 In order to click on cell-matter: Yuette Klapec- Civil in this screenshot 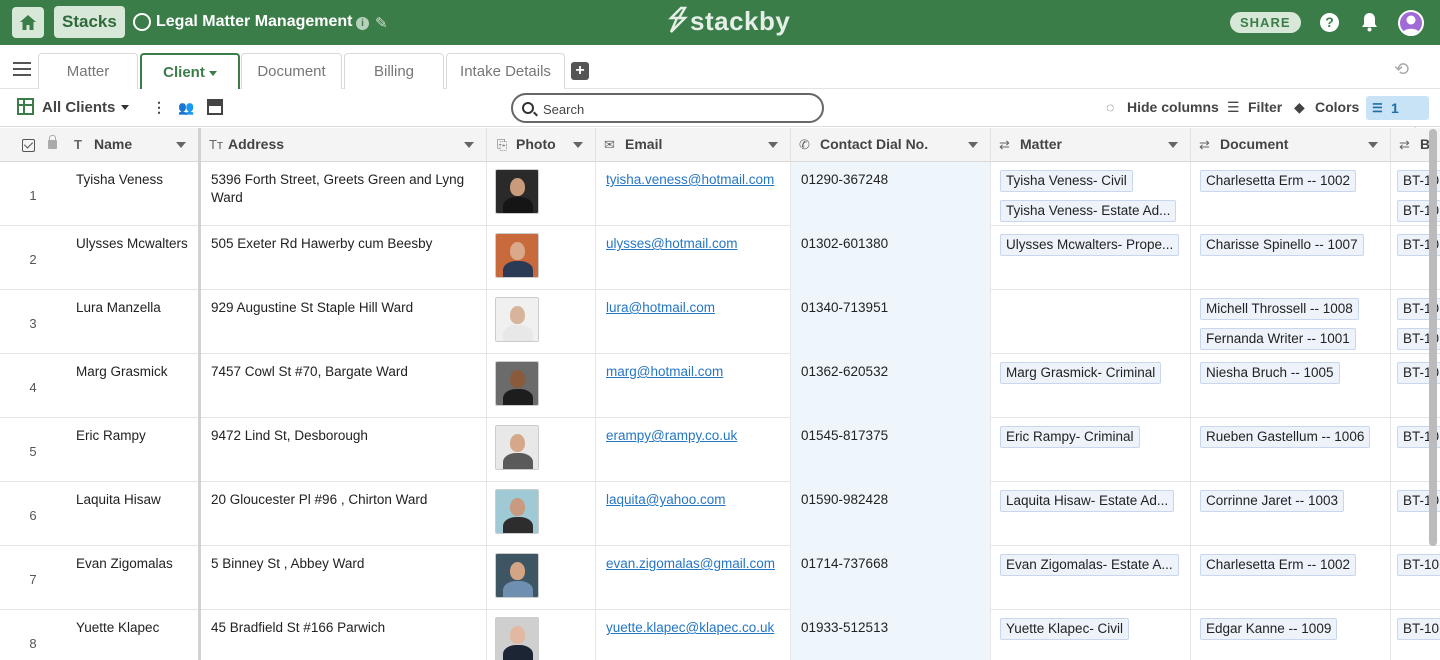, I will do `click(1091, 635)`.